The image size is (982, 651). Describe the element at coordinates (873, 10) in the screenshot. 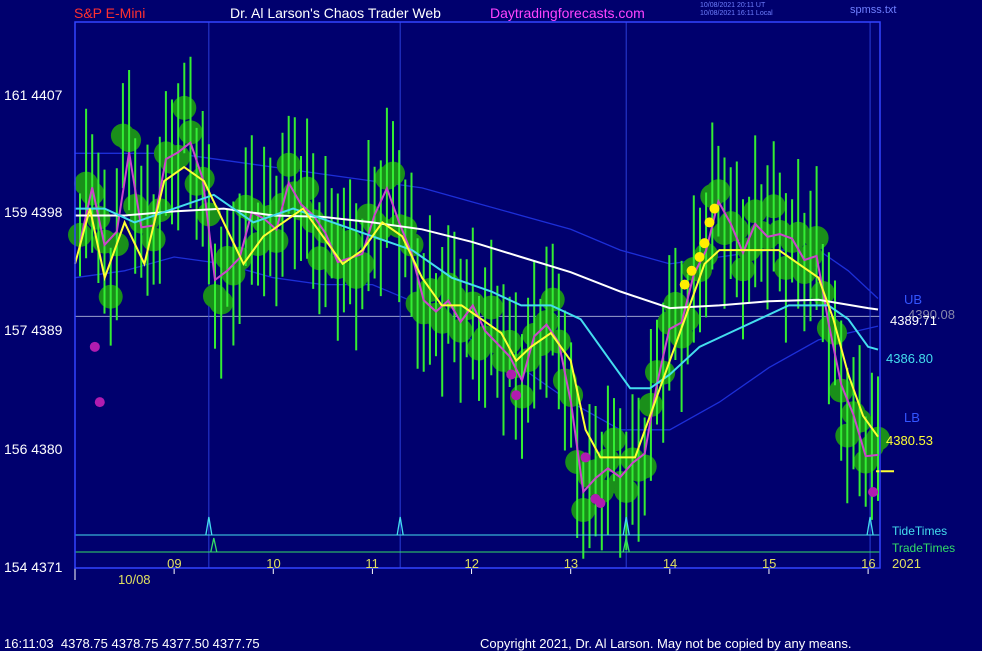

I see `data-filename: spmss.txt` at that location.